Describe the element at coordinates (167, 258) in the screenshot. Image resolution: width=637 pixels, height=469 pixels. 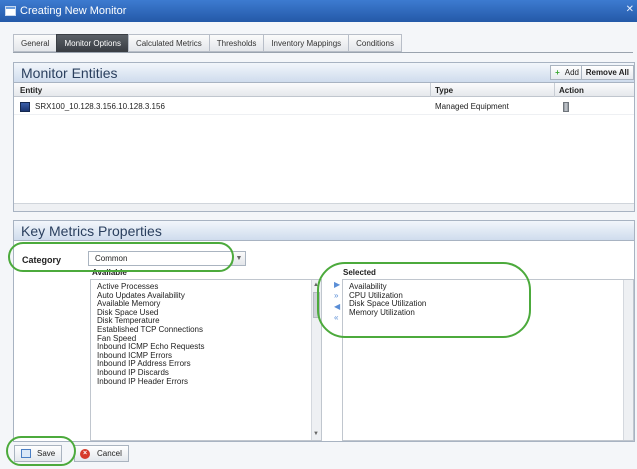
I see `category-select: Common ▼` at that location.